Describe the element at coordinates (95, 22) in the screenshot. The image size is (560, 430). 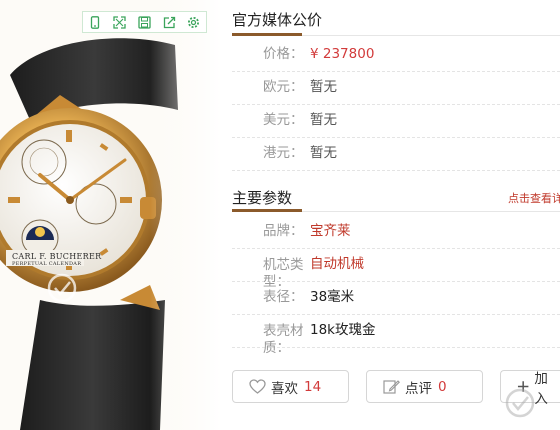
I see `phone-icon` at that location.